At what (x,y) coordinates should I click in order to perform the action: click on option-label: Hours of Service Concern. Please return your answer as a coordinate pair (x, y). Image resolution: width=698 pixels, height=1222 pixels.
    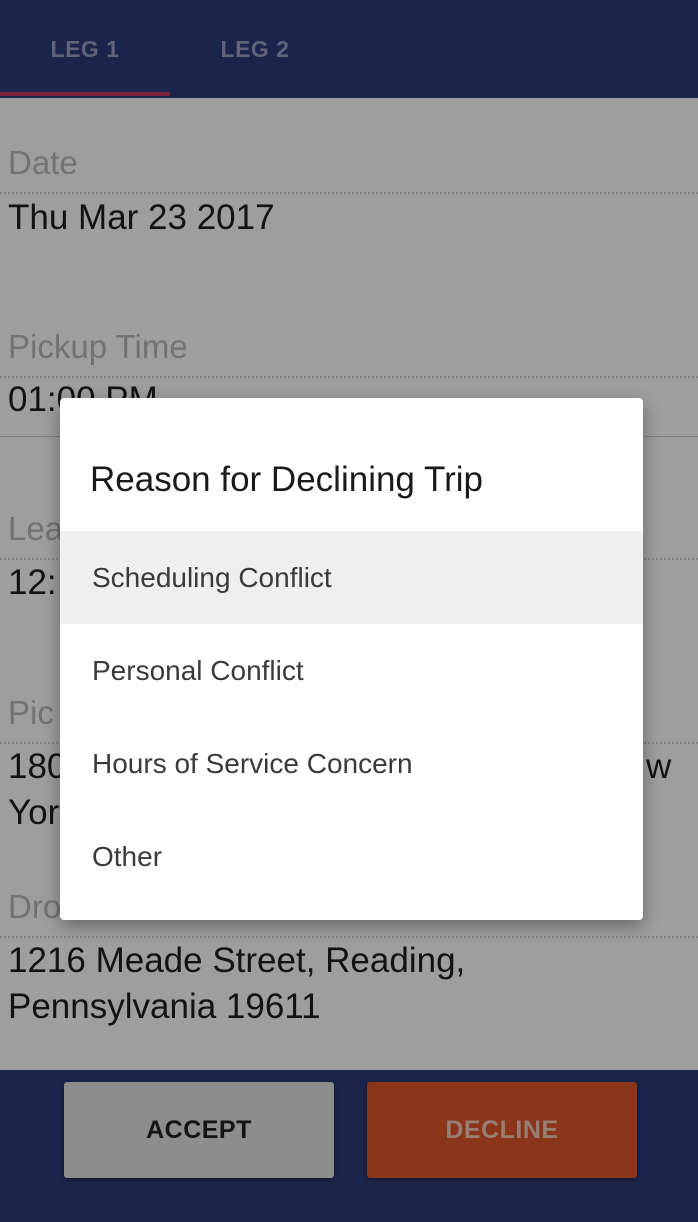
    Looking at the image, I should click on (252, 763).